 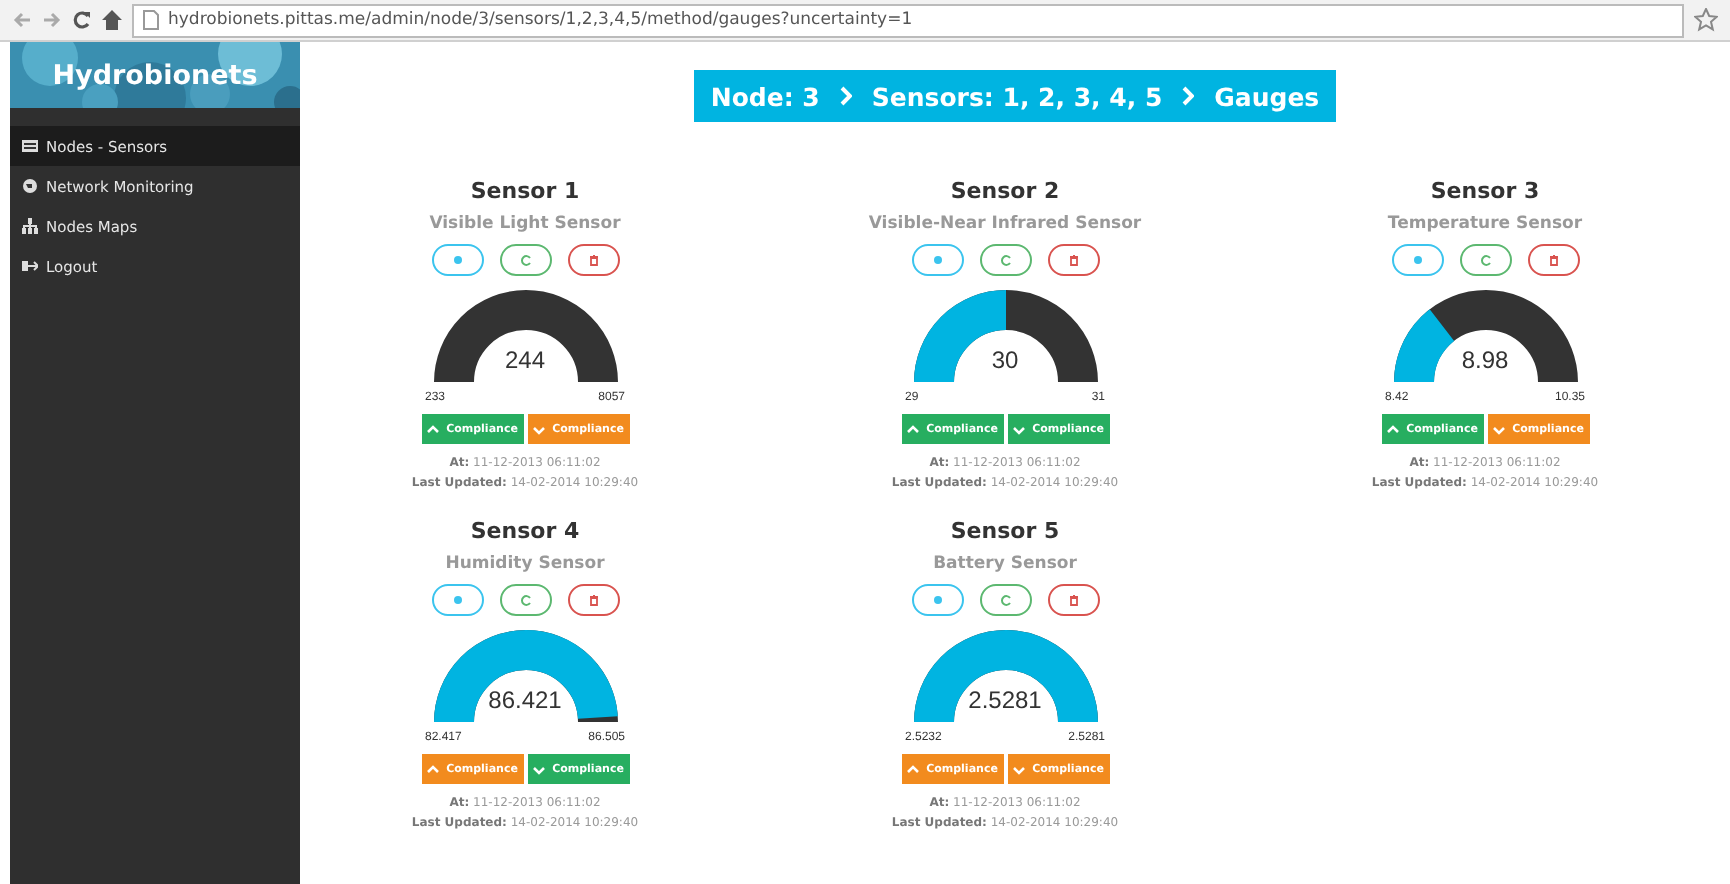 What do you see at coordinates (52, 20) in the screenshot?
I see `forward-icon` at bounding box center [52, 20].